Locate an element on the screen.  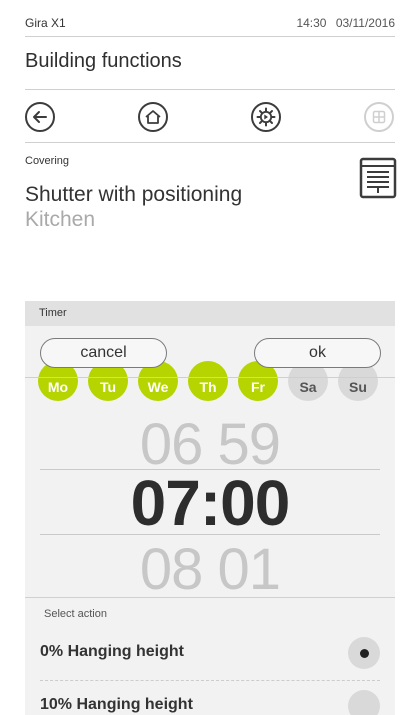
grid-icon is located at coordinates (379, 117).